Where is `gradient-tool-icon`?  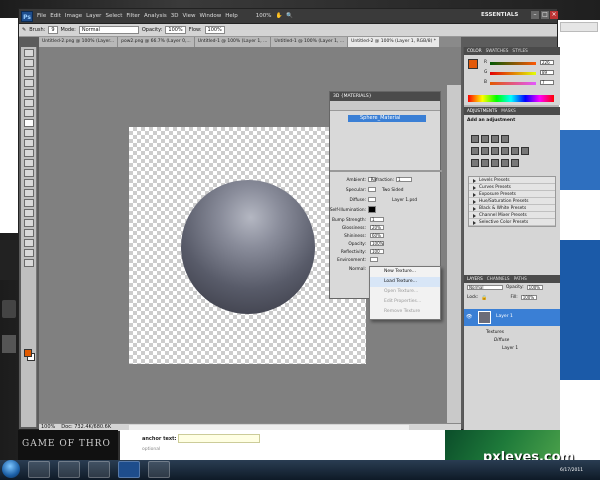
gradient-tool-icon is located at coordinates (28, 163).